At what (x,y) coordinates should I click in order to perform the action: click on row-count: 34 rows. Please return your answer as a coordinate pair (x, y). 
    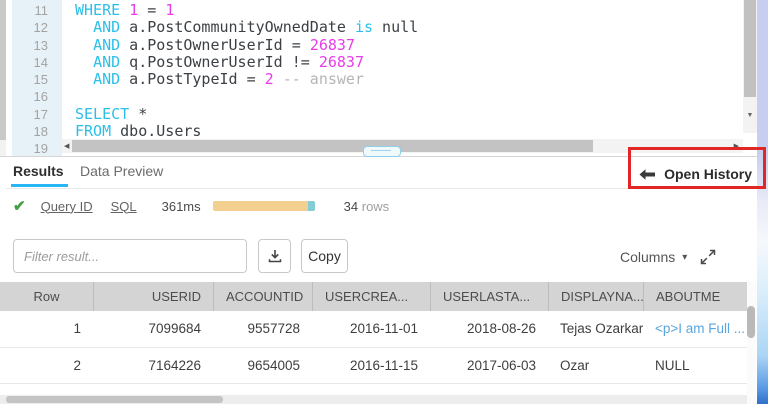
    Looking at the image, I should click on (367, 206).